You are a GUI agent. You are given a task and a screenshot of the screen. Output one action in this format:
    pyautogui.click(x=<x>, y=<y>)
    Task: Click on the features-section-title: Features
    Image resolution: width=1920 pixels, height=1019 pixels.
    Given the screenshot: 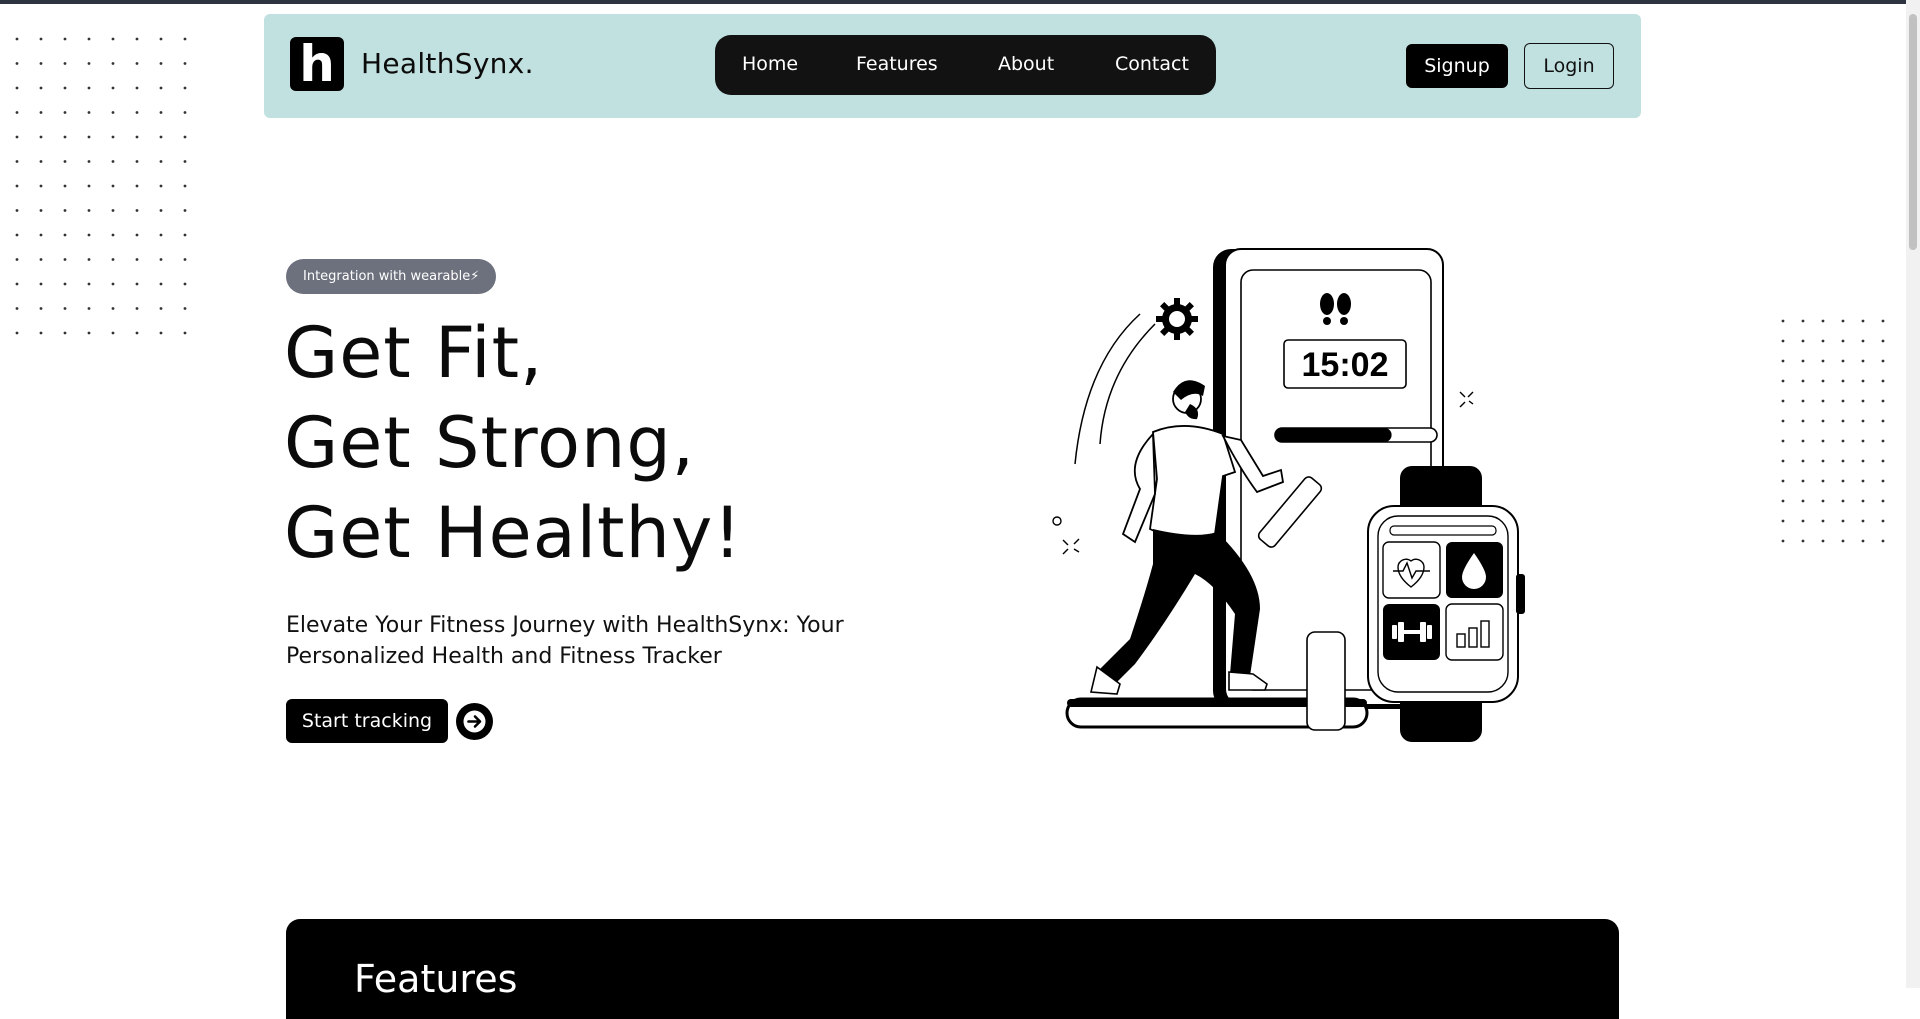 What is the action you would take?
    pyautogui.click(x=436, y=979)
    